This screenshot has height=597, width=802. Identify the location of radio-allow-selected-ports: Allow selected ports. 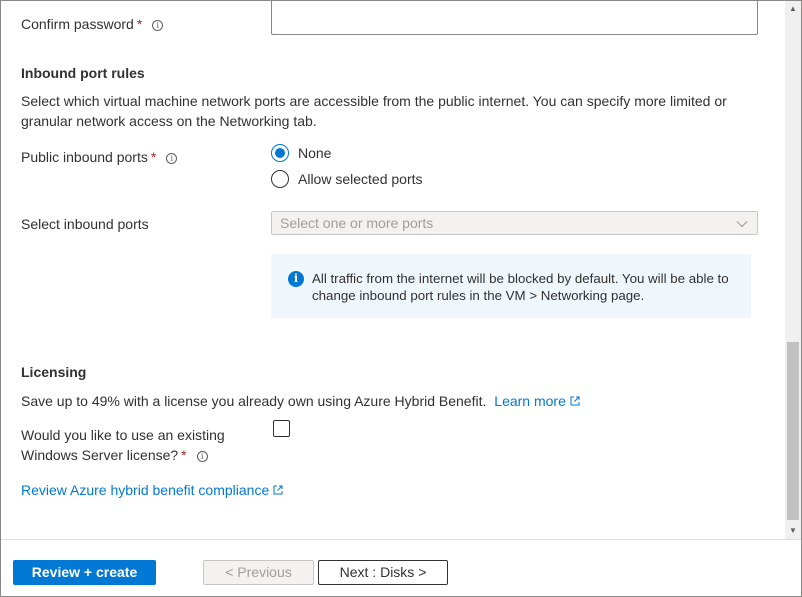
(347, 179).